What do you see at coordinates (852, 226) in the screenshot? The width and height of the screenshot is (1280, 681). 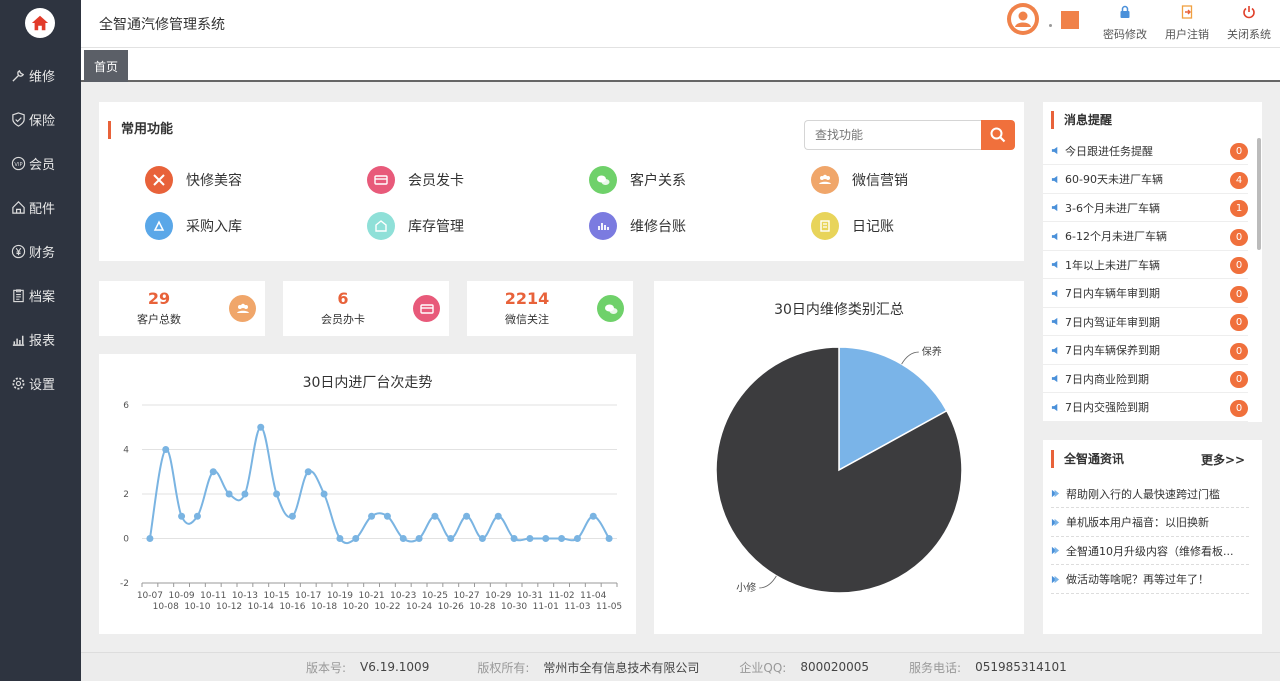 I see `func-journal: 日记账` at bounding box center [852, 226].